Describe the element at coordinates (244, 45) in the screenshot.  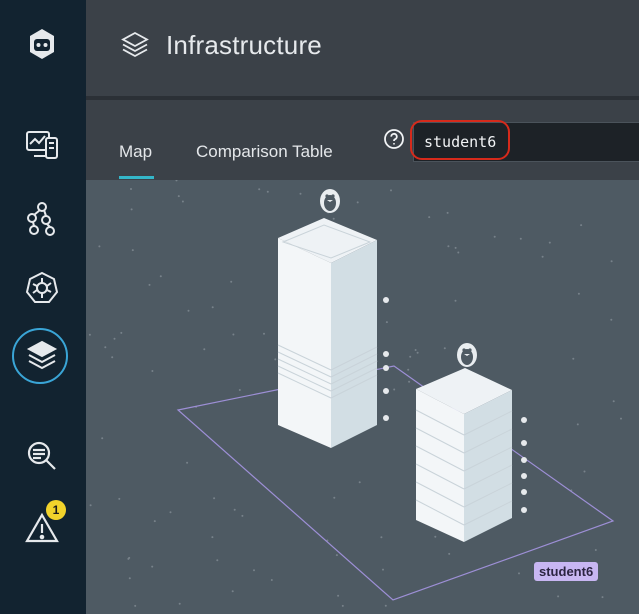
I see `page-title: Infrastructure` at that location.